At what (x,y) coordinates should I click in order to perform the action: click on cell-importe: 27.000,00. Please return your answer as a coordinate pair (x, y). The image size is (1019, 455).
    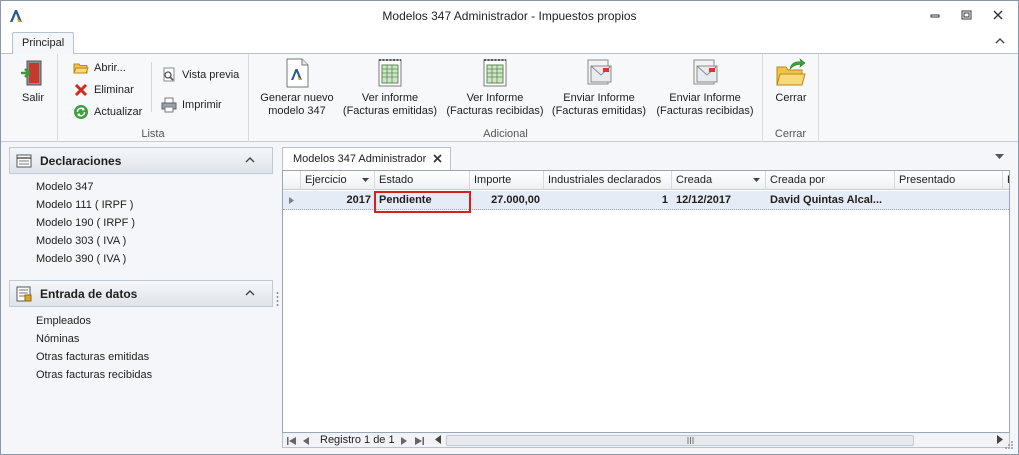
    Looking at the image, I should click on (505, 200).